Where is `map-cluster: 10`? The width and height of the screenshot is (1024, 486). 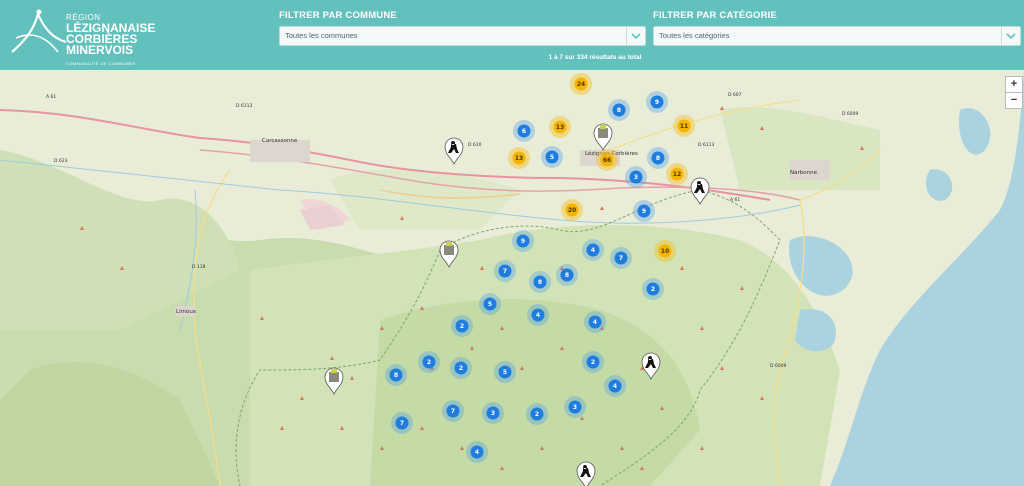
map-cluster: 10 is located at coordinates (665, 251).